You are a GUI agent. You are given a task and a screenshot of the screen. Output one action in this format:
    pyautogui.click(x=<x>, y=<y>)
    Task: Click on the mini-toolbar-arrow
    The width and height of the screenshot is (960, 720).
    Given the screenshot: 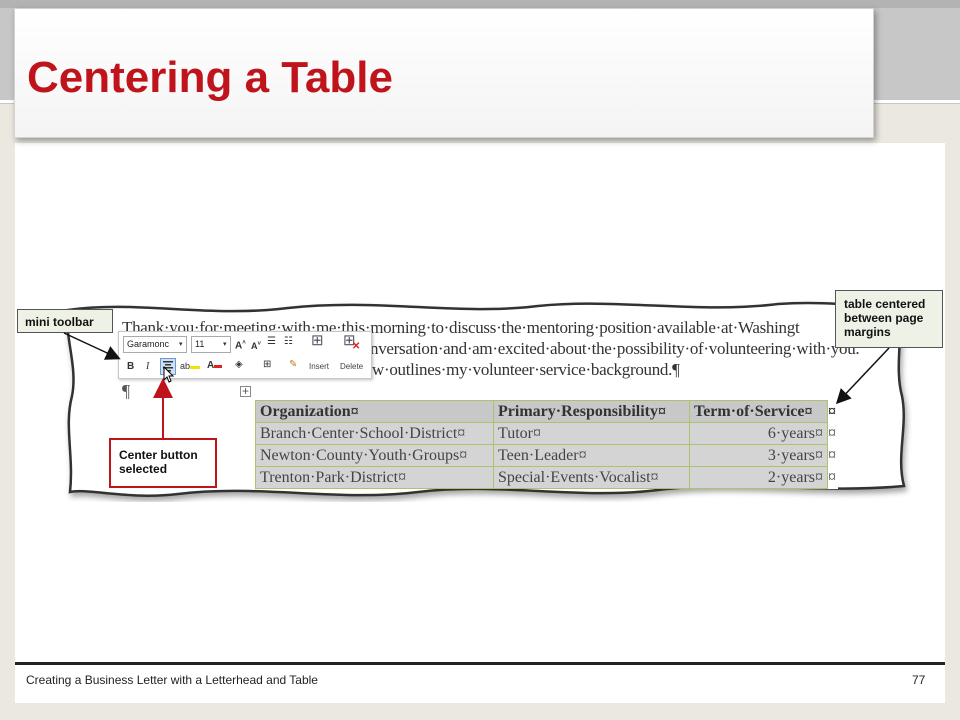 What is the action you would take?
    pyautogui.click(x=92, y=346)
    